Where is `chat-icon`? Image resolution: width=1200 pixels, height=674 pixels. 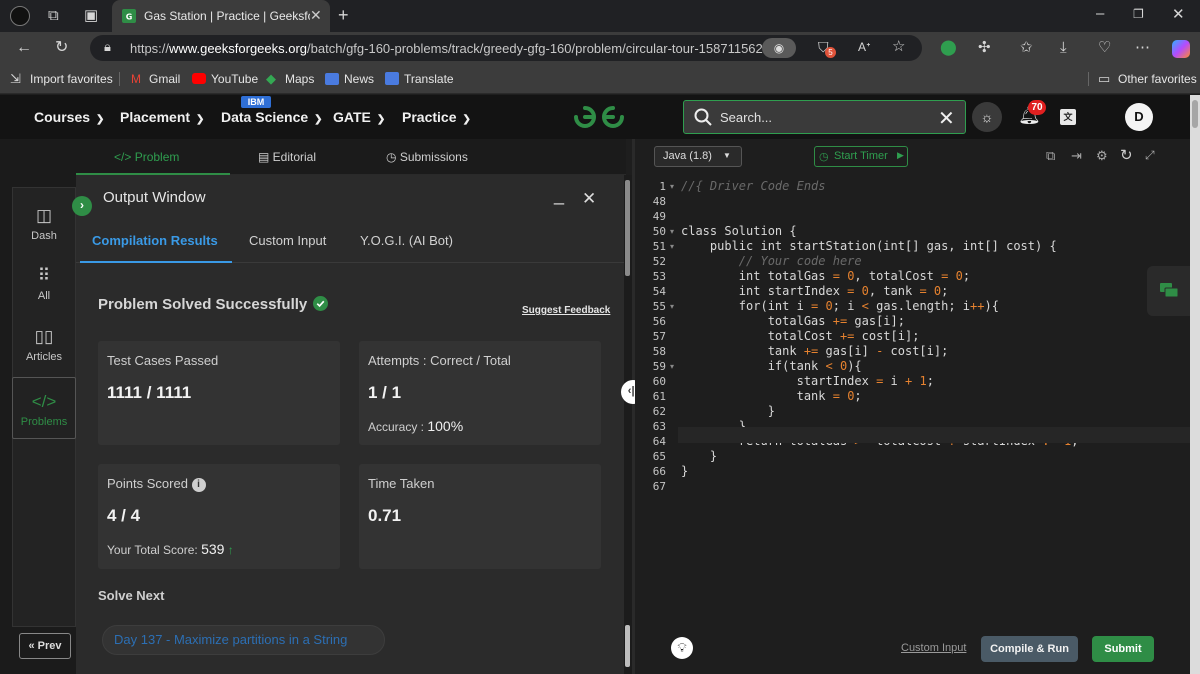
chat-icon is located at coordinates (1169, 291).